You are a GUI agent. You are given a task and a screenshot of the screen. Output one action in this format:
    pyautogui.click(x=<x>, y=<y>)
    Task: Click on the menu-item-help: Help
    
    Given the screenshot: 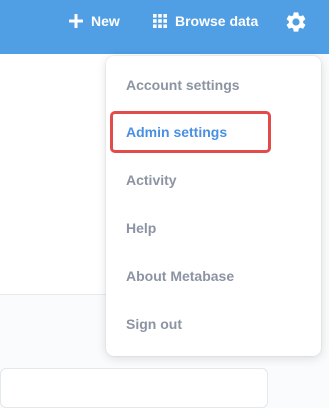 What is the action you would take?
    pyautogui.click(x=141, y=228)
    